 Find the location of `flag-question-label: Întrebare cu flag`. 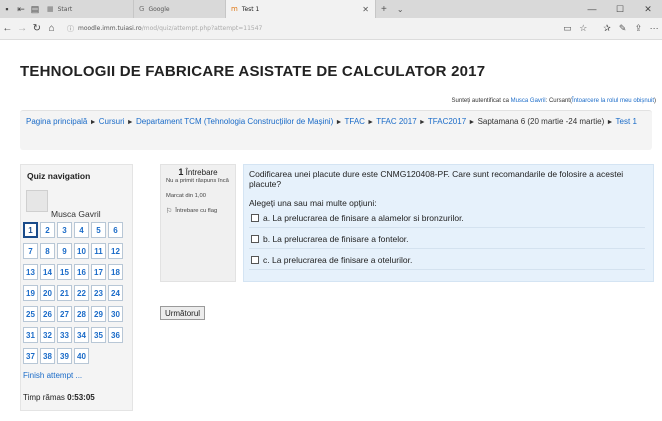

flag-question-label: Întrebare cu flag is located at coordinates (196, 211).